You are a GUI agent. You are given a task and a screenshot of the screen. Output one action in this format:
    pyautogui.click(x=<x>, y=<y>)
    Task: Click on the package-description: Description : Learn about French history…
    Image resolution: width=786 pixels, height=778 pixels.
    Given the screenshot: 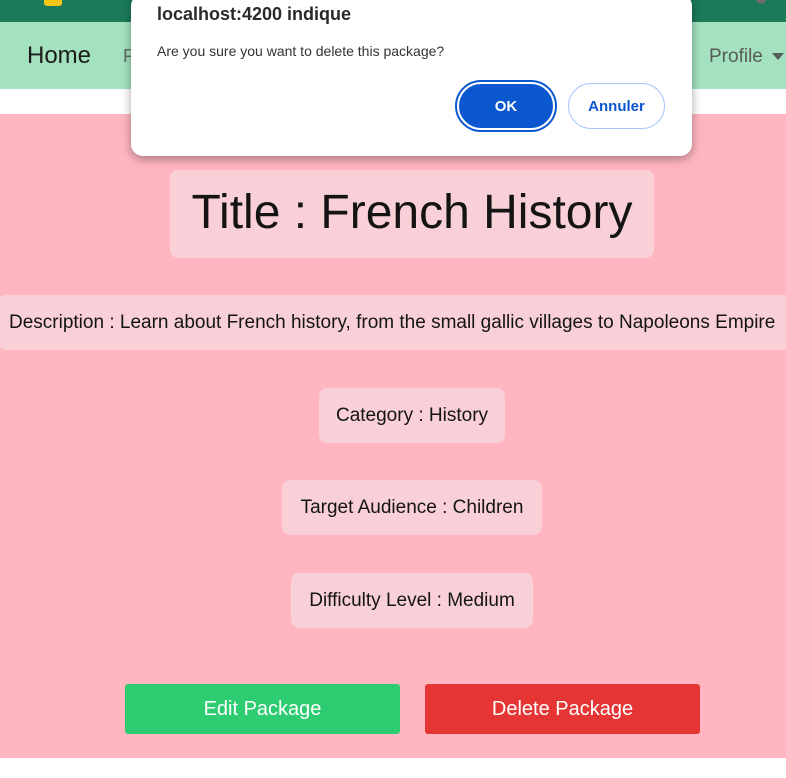 What is the action you would take?
    pyautogui.click(x=393, y=322)
    